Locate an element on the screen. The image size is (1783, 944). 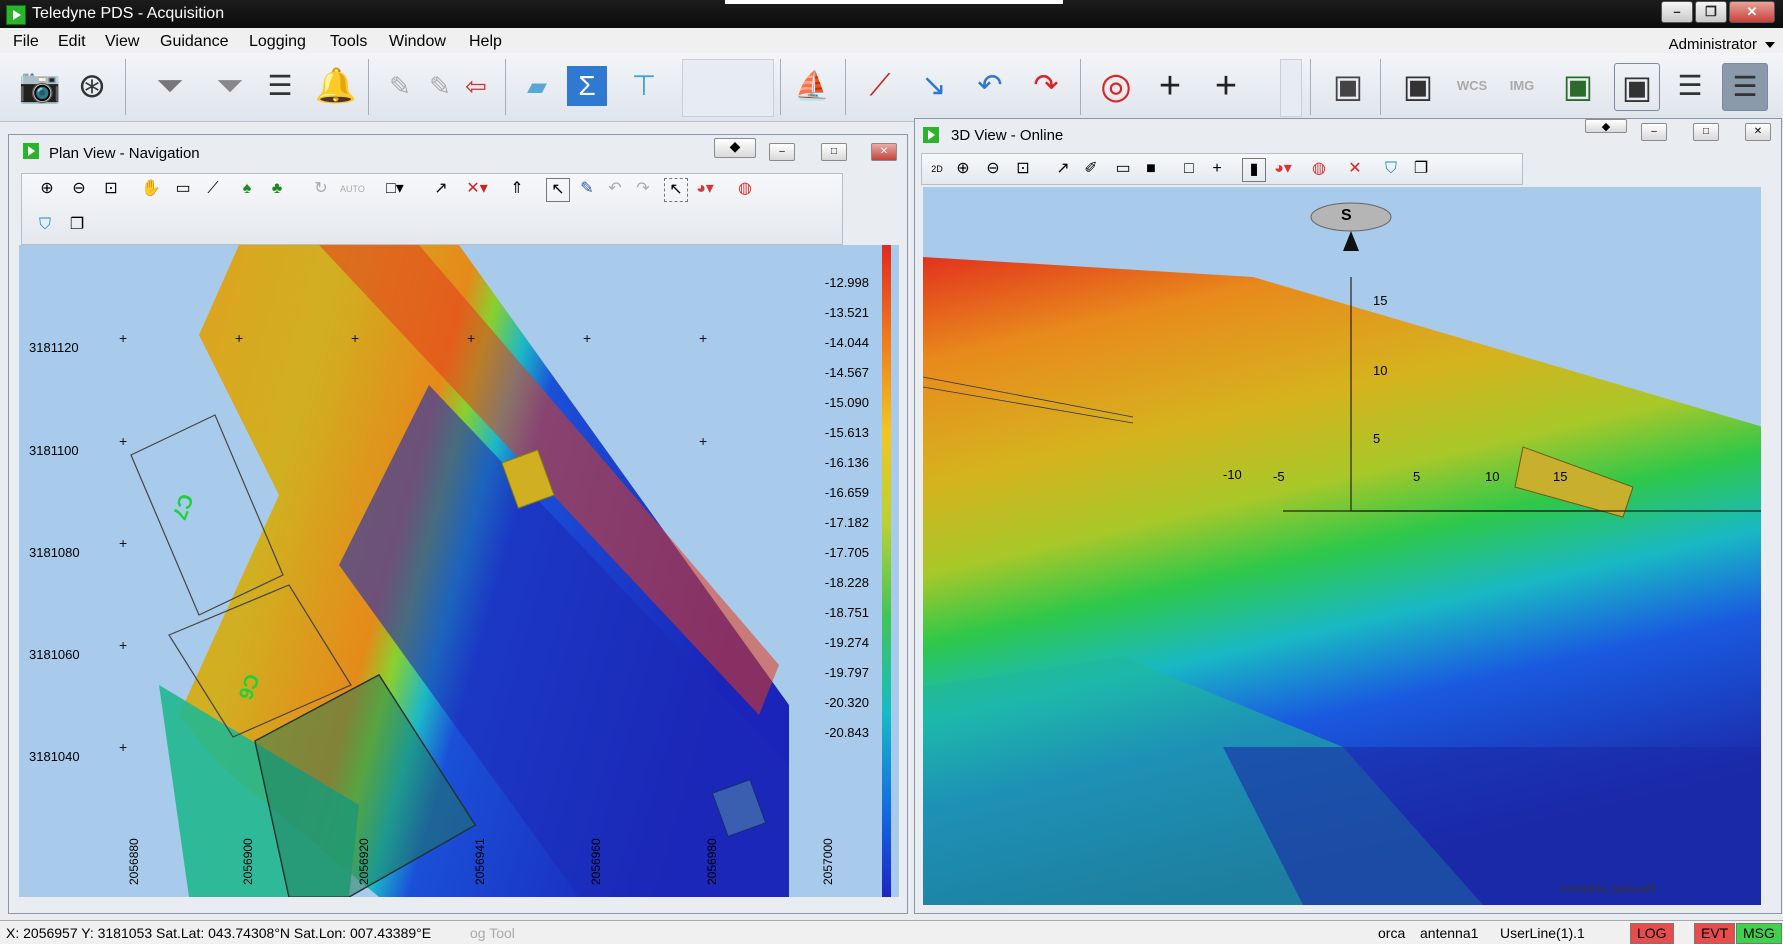
menu-guidance: Guidance is located at coordinates (194, 42).